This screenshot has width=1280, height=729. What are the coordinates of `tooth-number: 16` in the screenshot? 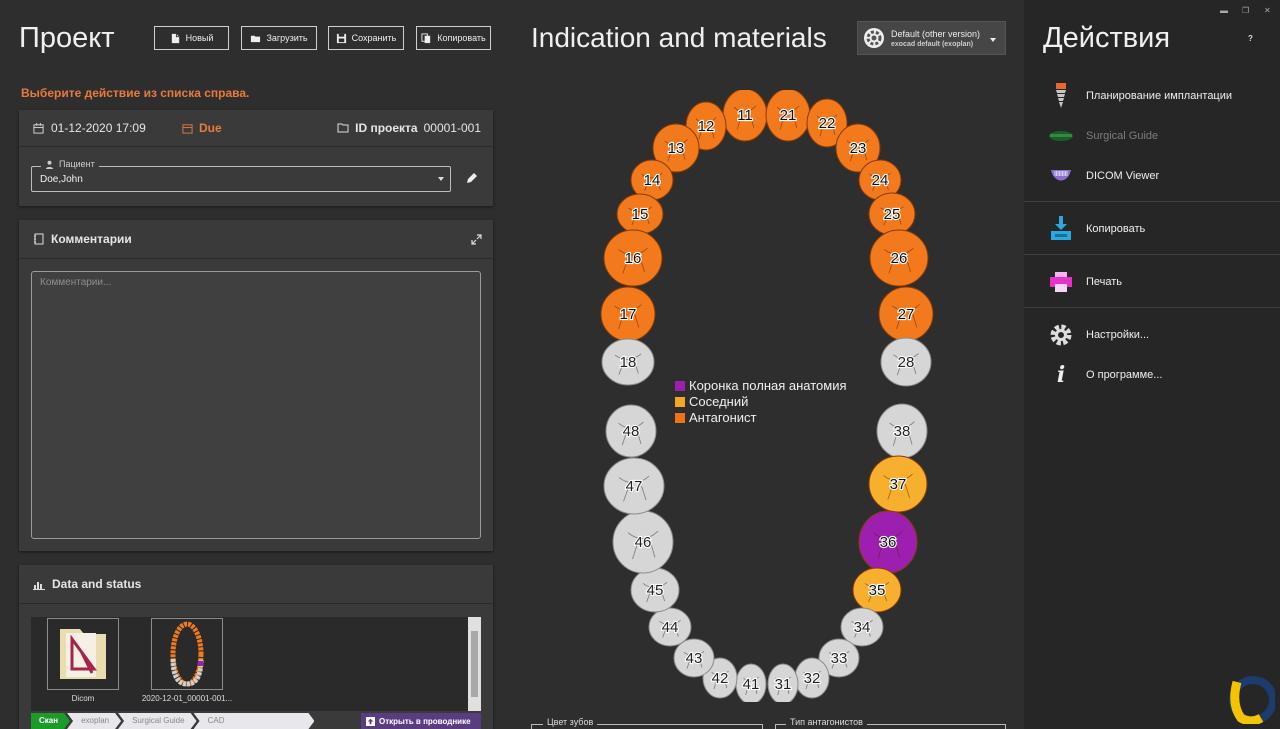 It's located at (633, 258).